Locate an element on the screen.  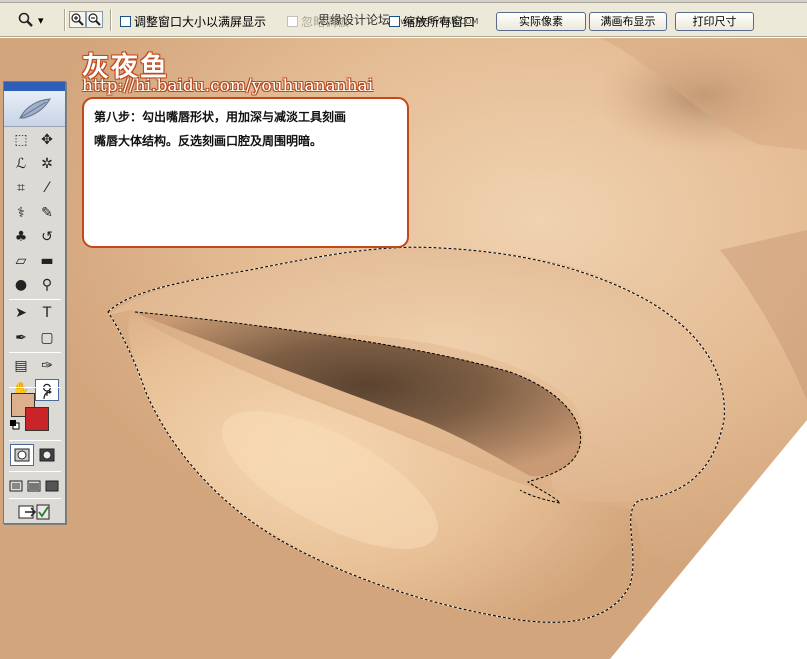
dodge-tool-button: ⚲ is located at coordinates (47, 285).